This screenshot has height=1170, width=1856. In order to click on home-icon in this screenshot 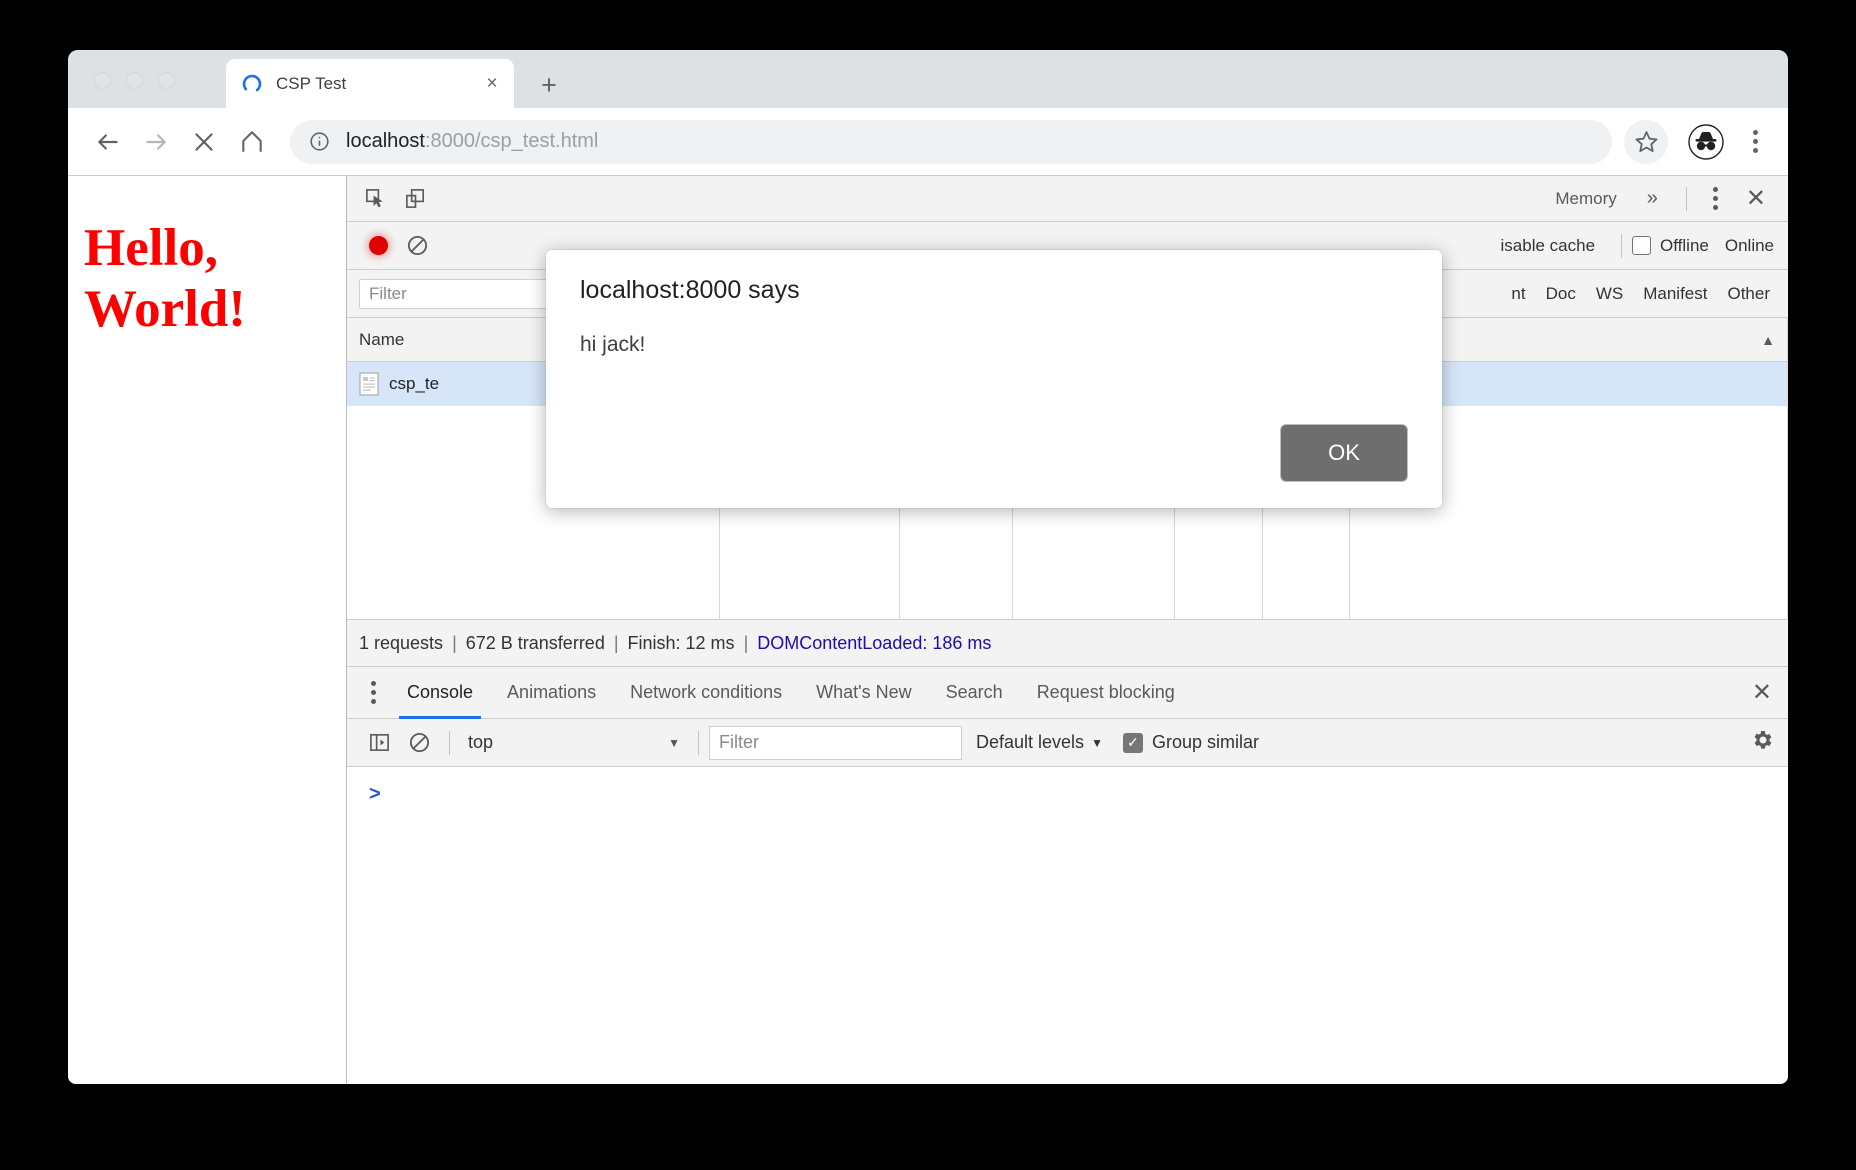, I will do `click(252, 142)`.